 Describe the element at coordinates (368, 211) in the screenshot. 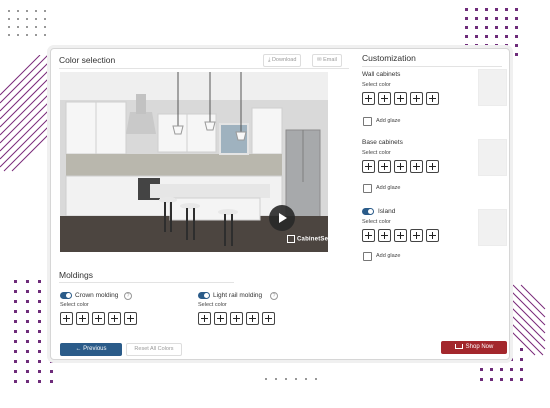

I see `island-toggle` at that location.